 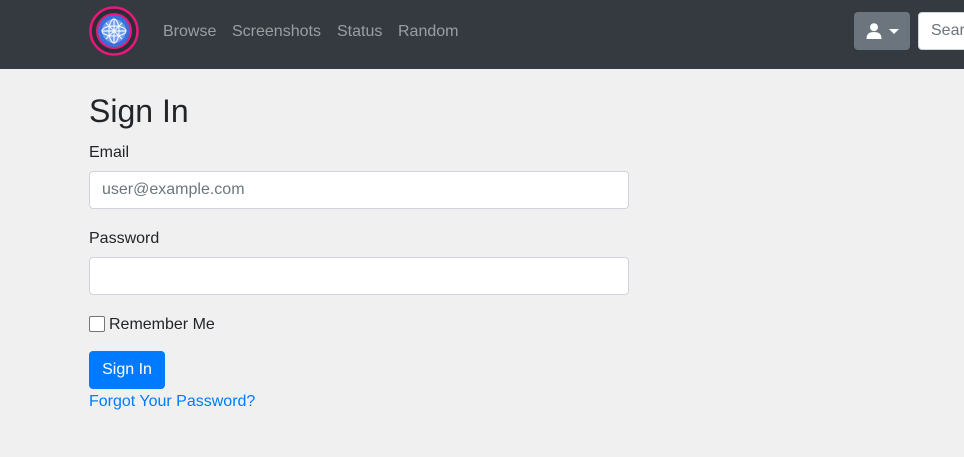 What do you see at coordinates (428, 31) in the screenshot?
I see `nav-link-random: Random` at bounding box center [428, 31].